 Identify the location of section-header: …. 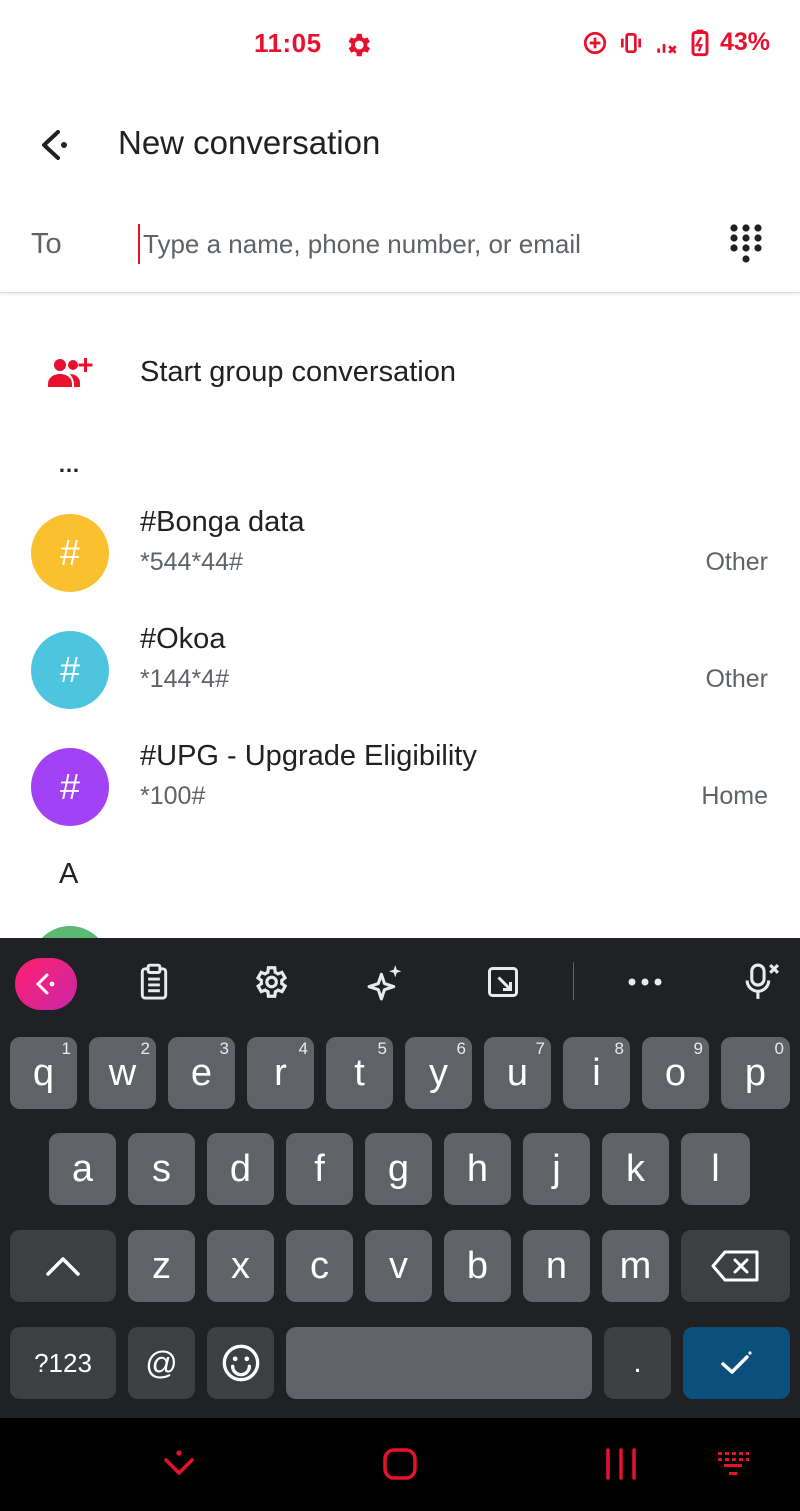
(69, 464).